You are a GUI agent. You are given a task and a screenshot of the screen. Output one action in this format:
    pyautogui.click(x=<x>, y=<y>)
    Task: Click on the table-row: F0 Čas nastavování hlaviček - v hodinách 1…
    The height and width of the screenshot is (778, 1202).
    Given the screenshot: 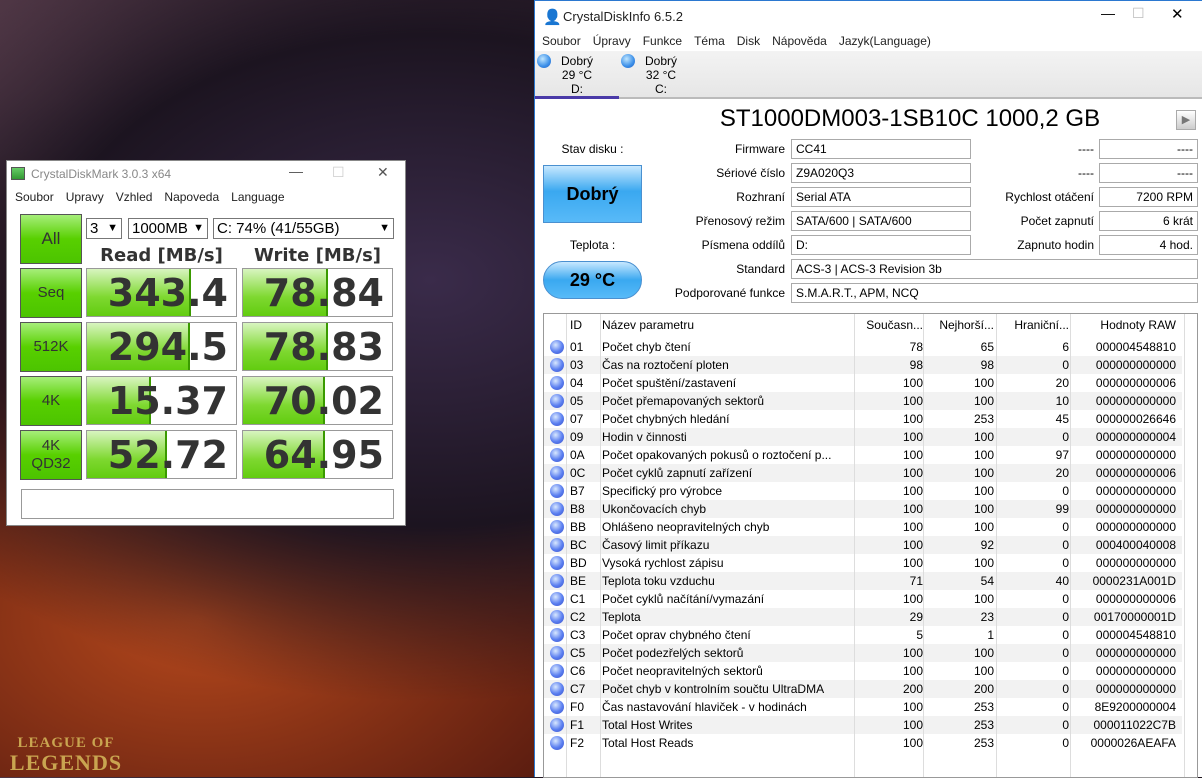 What is the action you would take?
    pyautogui.click(x=863, y=707)
    